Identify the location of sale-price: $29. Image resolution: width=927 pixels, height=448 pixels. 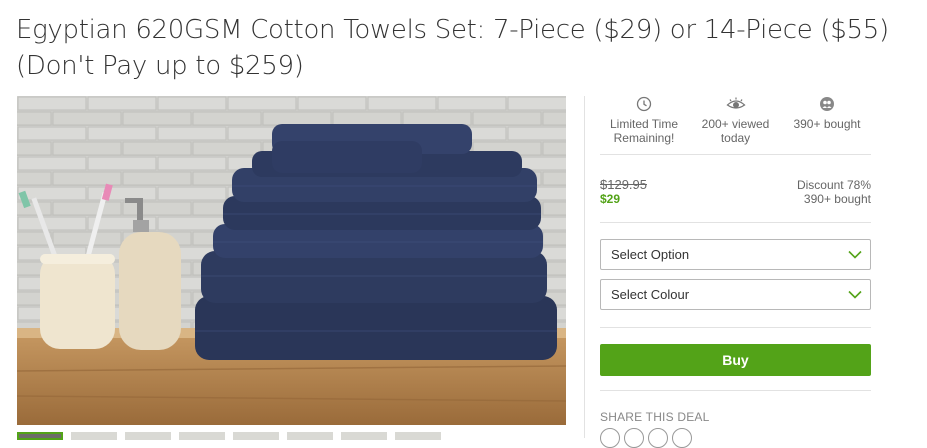
(610, 199).